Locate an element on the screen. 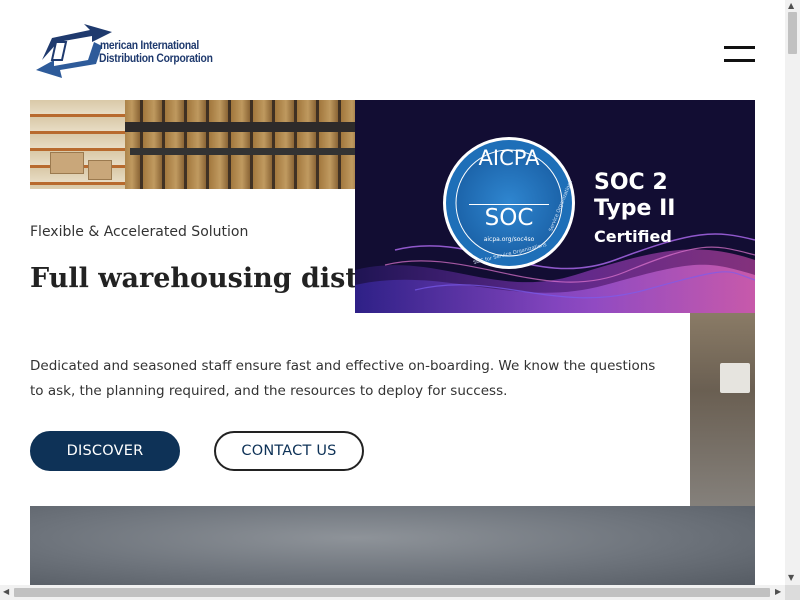 This screenshot has height=600, width=800. hero-eyebrow: Flexible & Accelerated Solution is located at coordinates (139, 232).